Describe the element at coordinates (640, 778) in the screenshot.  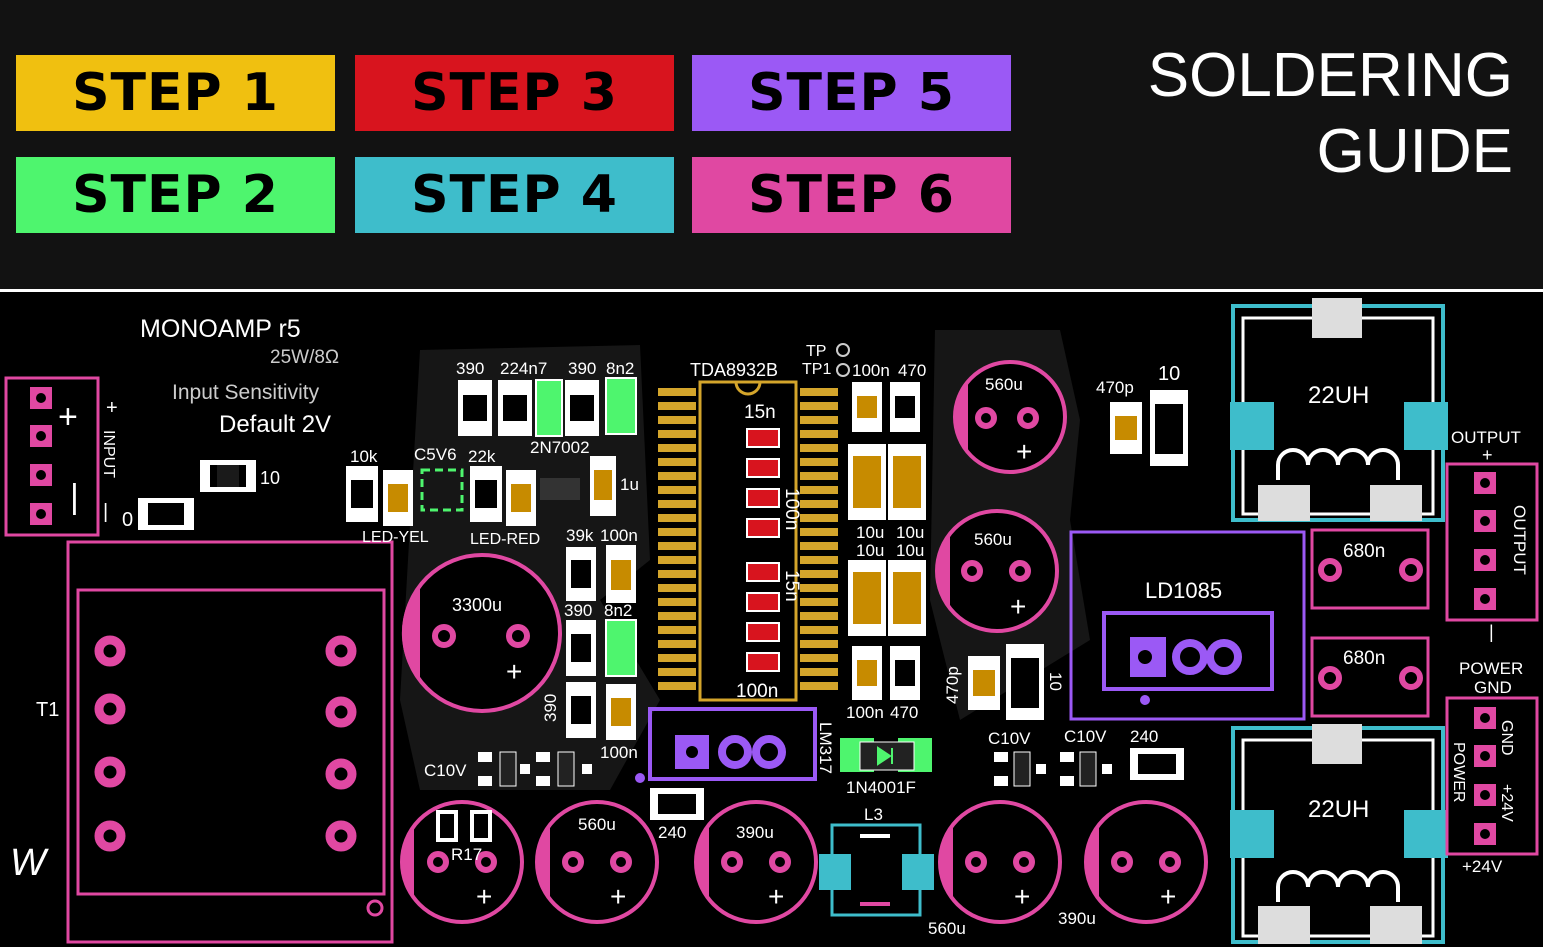
I see `lm317-dot` at that location.